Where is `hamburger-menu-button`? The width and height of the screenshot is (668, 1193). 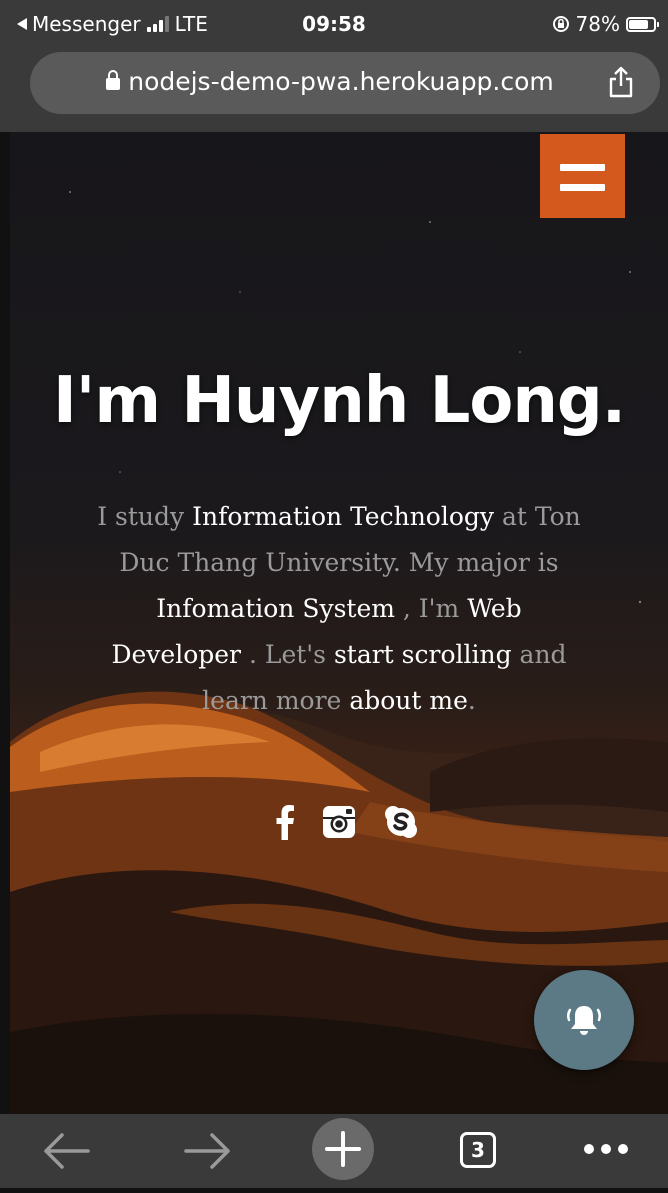
hamburger-menu-button is located at coordinates (582, 176).